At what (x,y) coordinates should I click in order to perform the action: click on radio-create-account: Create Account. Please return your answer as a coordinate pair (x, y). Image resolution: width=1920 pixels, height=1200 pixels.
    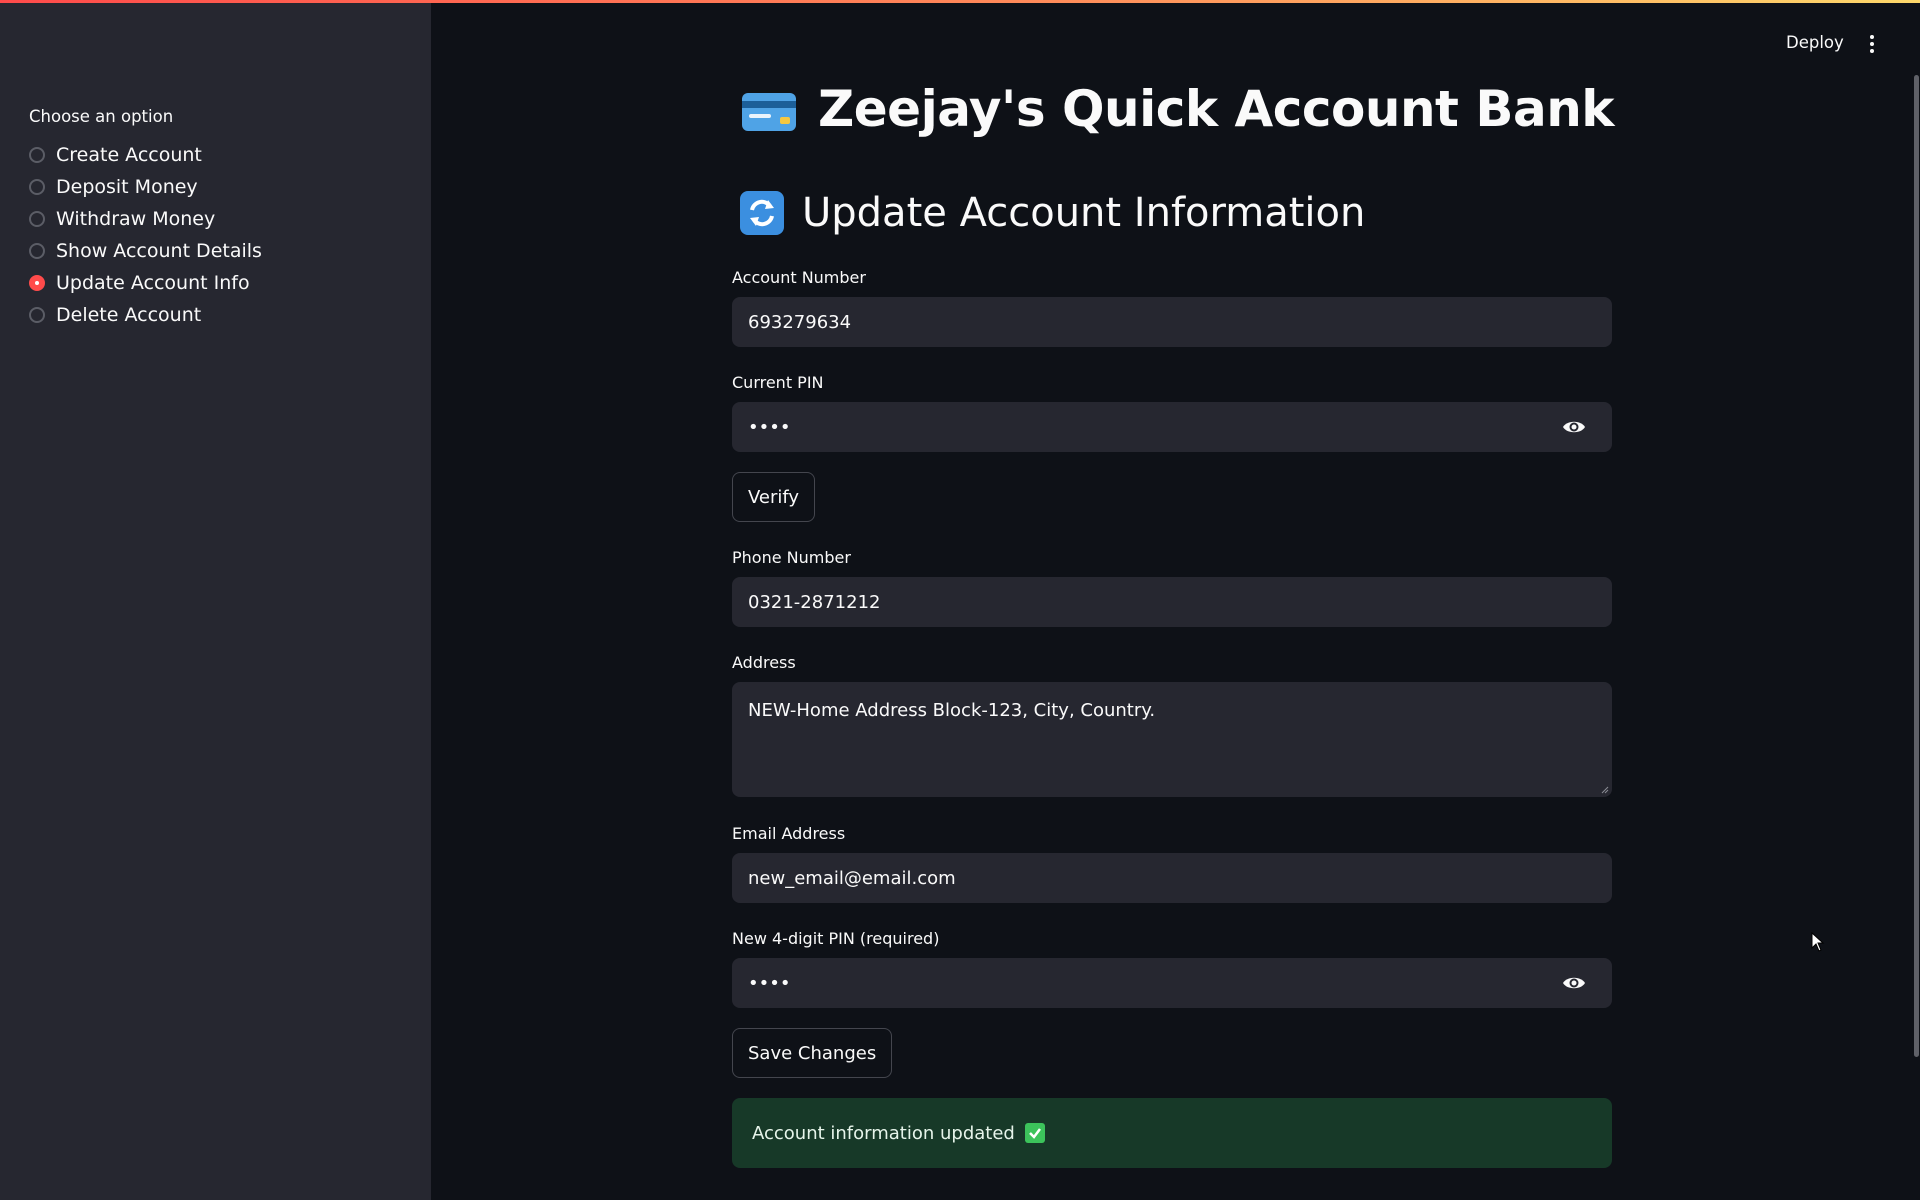
    Looking at the image, I should click on (145, 155).